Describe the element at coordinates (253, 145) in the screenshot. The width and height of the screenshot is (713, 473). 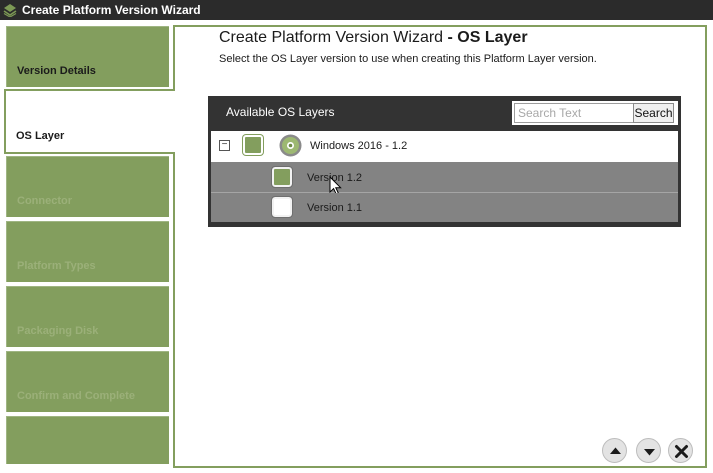
I see `os-layer-checkbox` at that location.